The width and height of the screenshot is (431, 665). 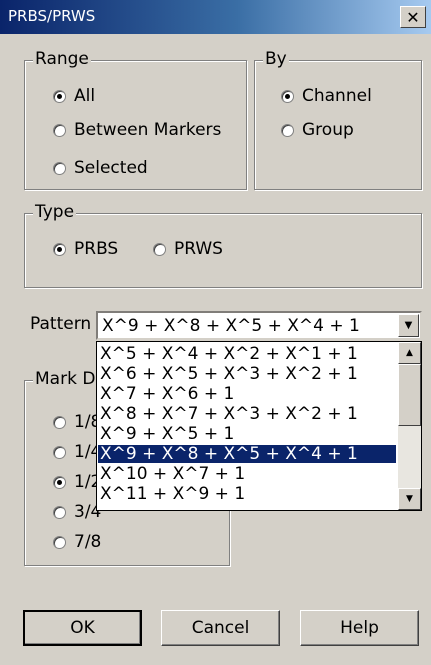 What do you see at coordinates (62, 59) in the screenshot?
I see `range-legend: Range` at bounding box center [62, 59].